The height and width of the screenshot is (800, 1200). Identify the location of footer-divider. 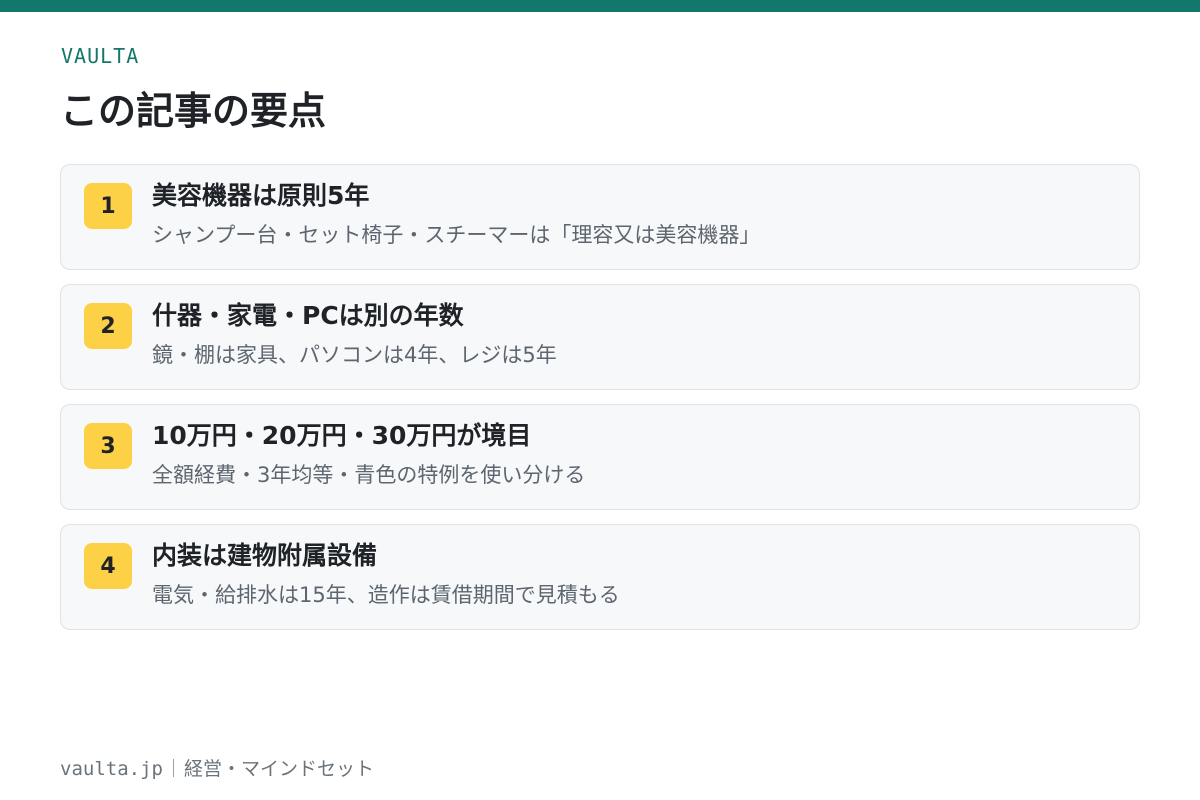
(173, 768).